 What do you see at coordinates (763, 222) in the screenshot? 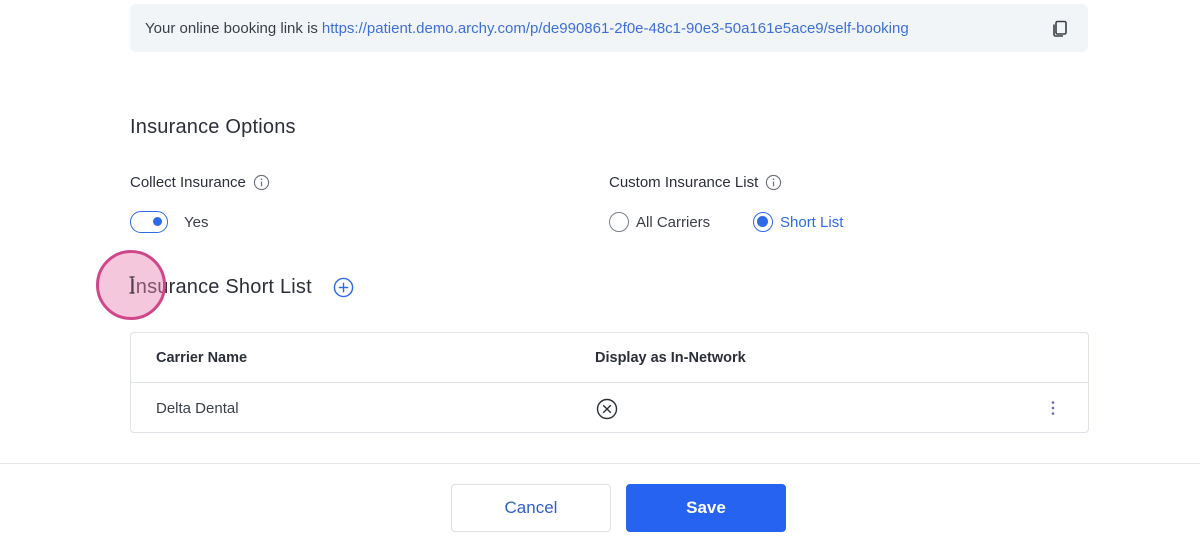
I see `radio-short-list` at bounding box center [763, 222].